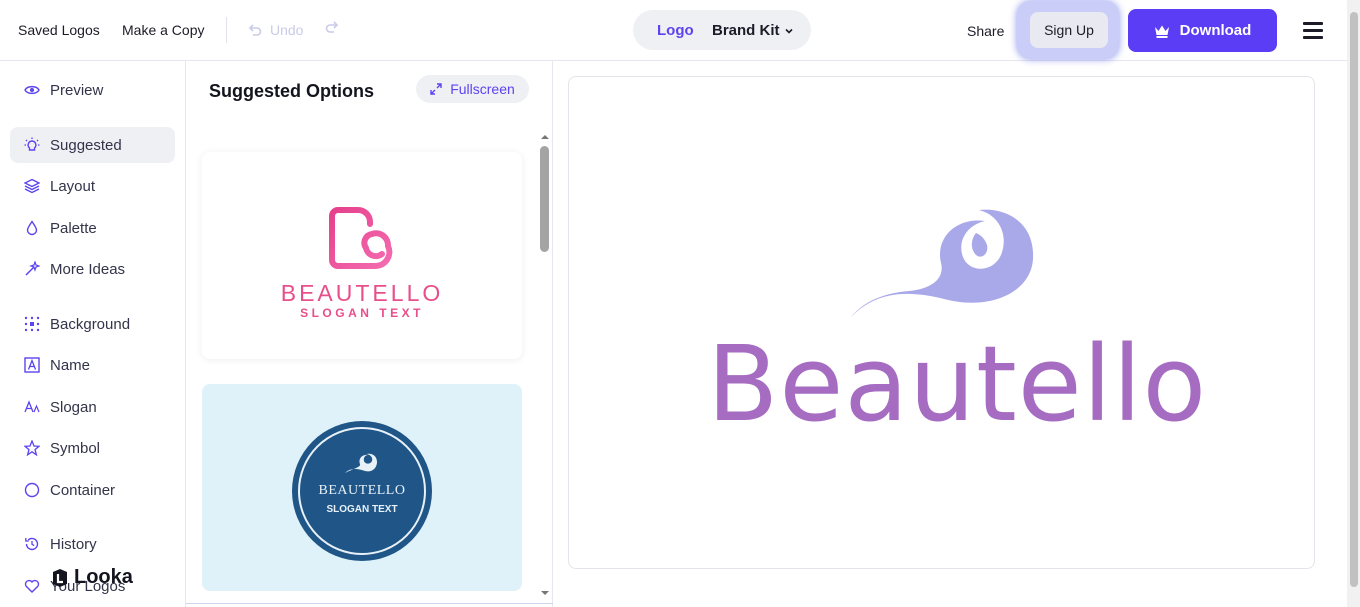 This screenshot has width=1360, height=607. Describe the element at coordinates (226, 30) in the screenshot. I see `toolbar-divider` at that location.